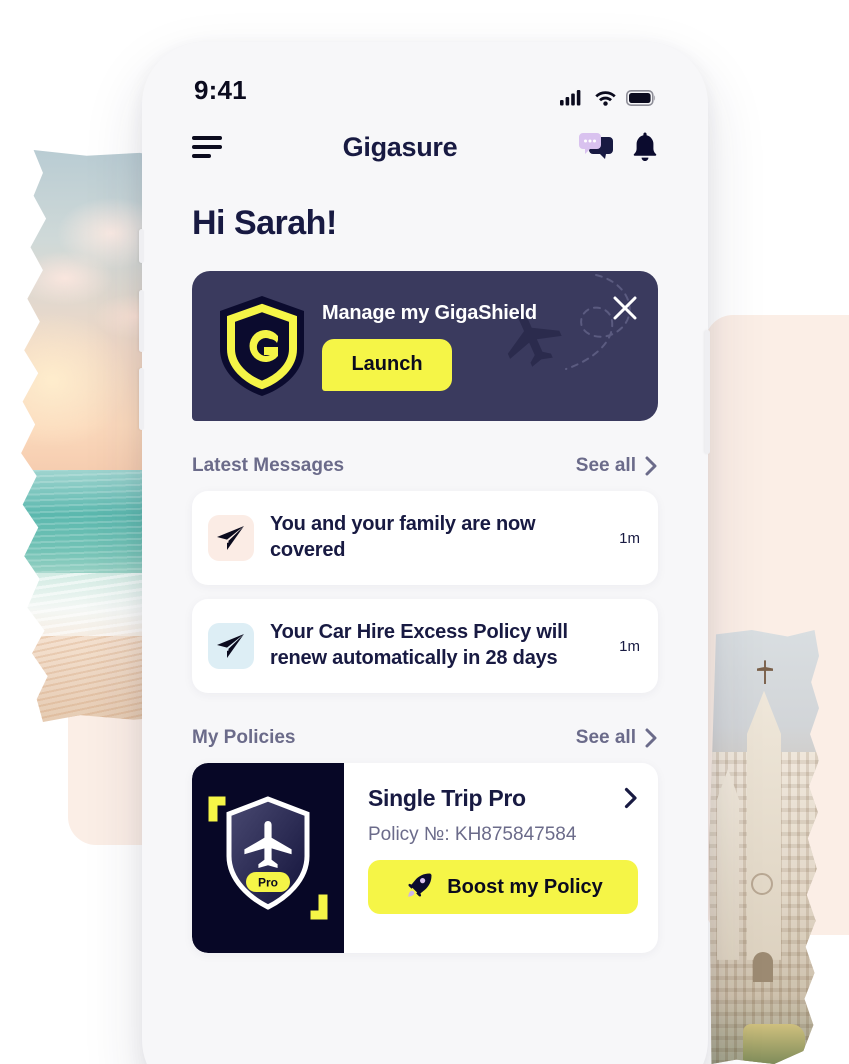  I want to click on promo-title: Manage my GigaShield, so click(429, 312).